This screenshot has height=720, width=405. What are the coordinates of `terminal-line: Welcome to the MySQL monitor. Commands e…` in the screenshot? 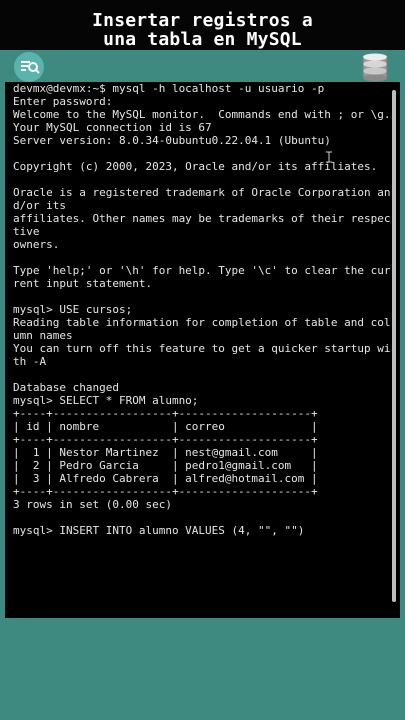 It's located at (202, 114).